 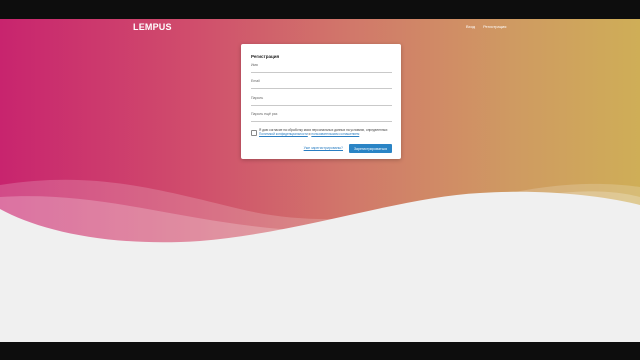 I want to click on form-title: Регистрация, so click(x=265, y=56).